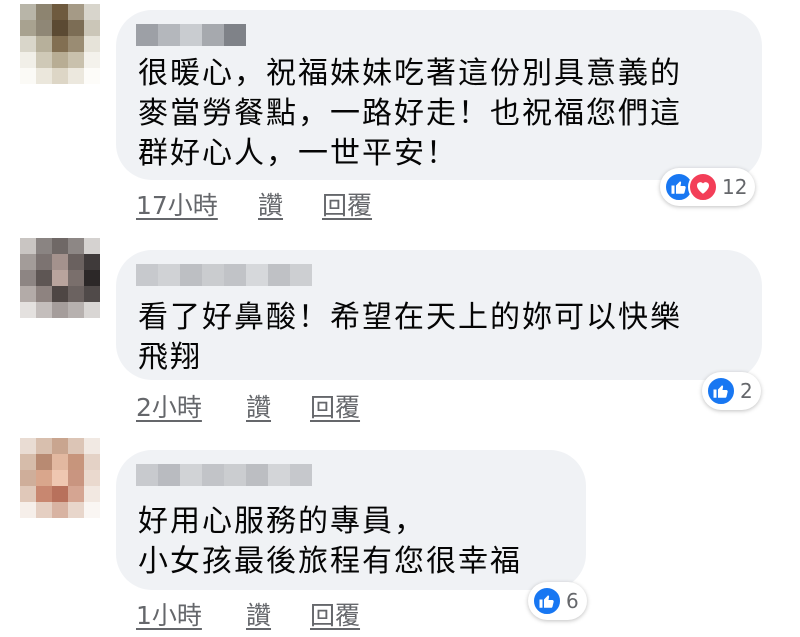  I want to click on reaction-count: 12, so click(735, 187).